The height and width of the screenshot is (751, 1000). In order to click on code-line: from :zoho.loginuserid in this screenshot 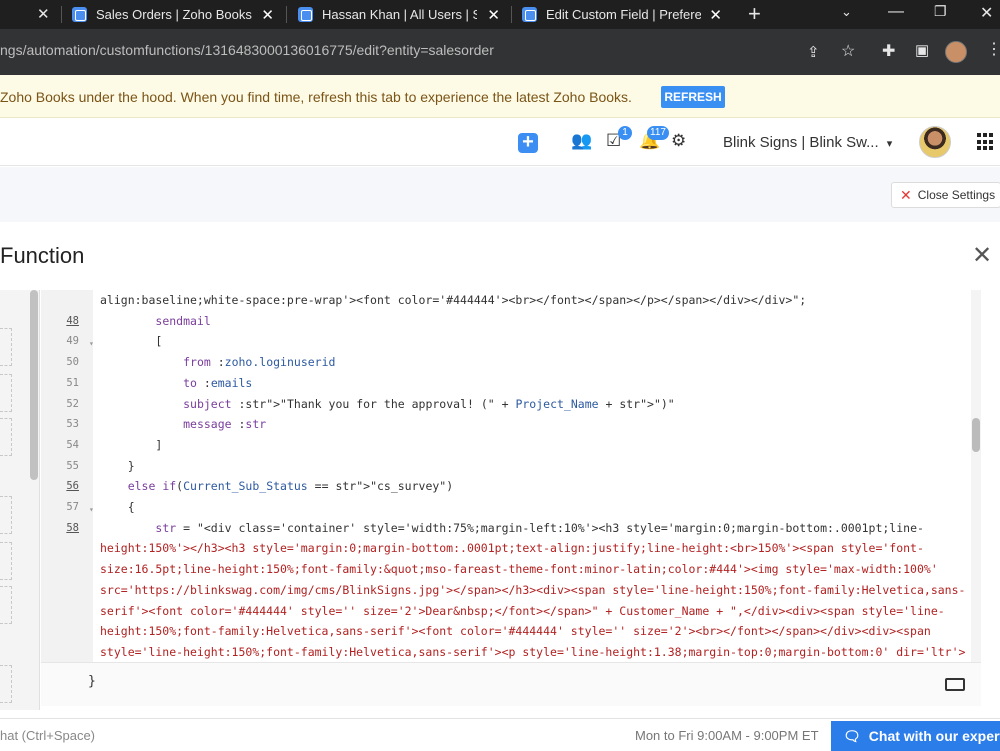, I will do `click(217, 362)`.